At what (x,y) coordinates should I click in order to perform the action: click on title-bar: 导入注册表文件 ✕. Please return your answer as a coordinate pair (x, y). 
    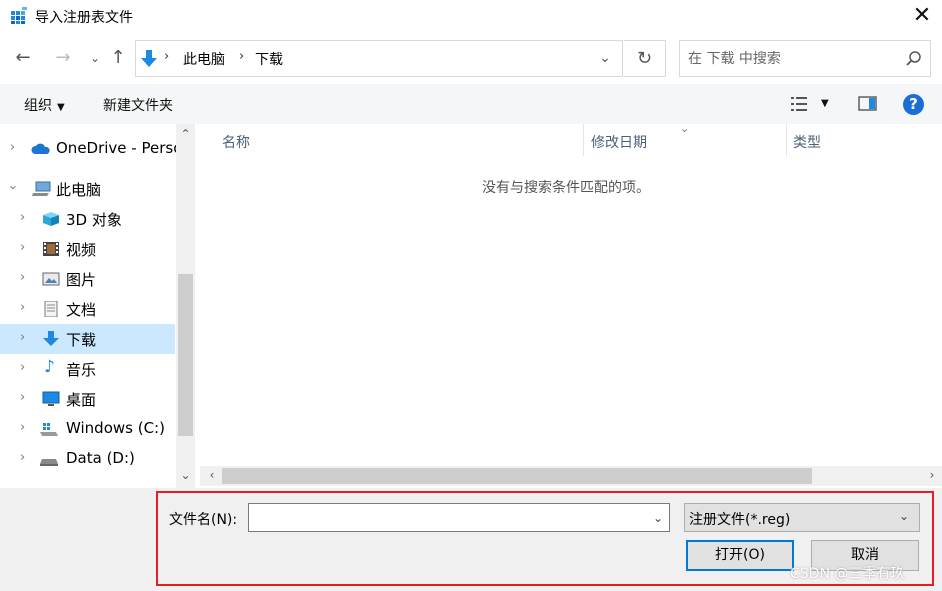
    Looking at the image, I should click on (471, 16).